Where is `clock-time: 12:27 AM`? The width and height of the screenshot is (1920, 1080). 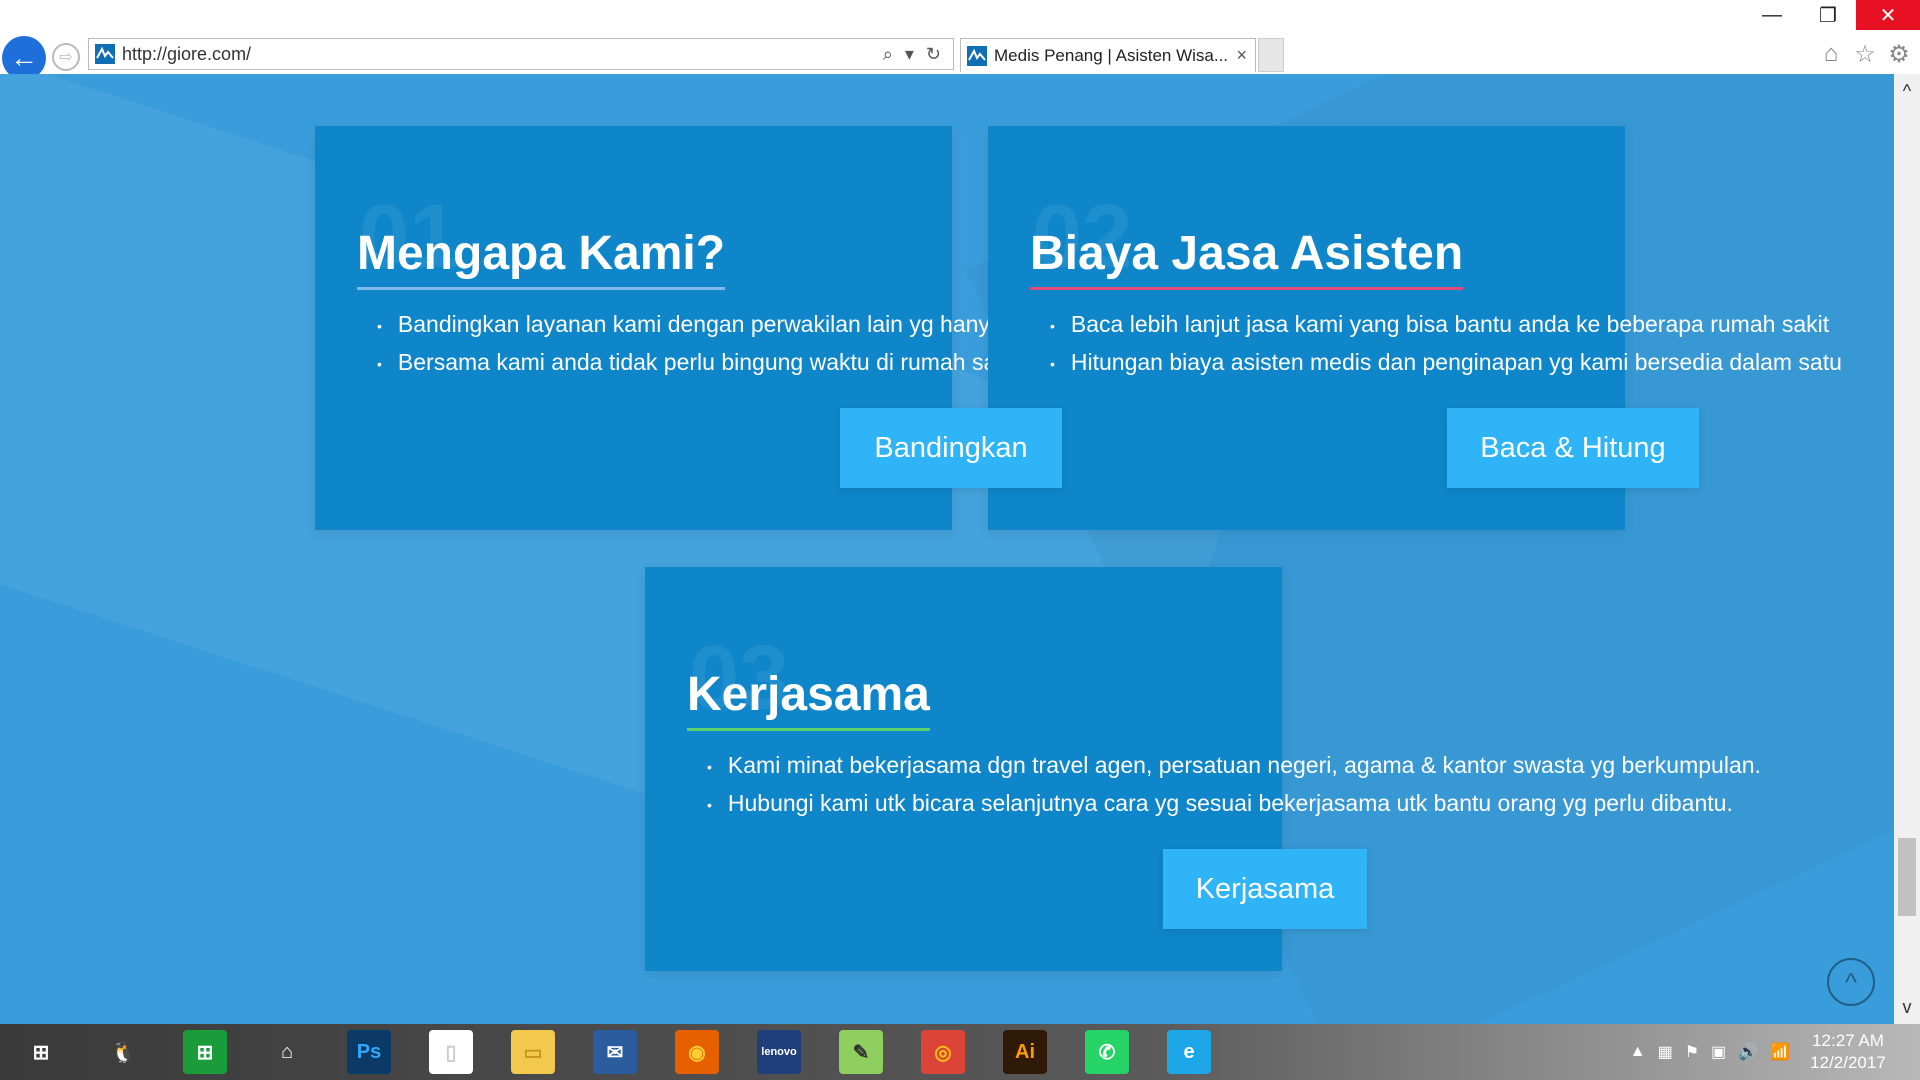 clock-time: 12:27 AM is located at coordinates (1848, 1040).